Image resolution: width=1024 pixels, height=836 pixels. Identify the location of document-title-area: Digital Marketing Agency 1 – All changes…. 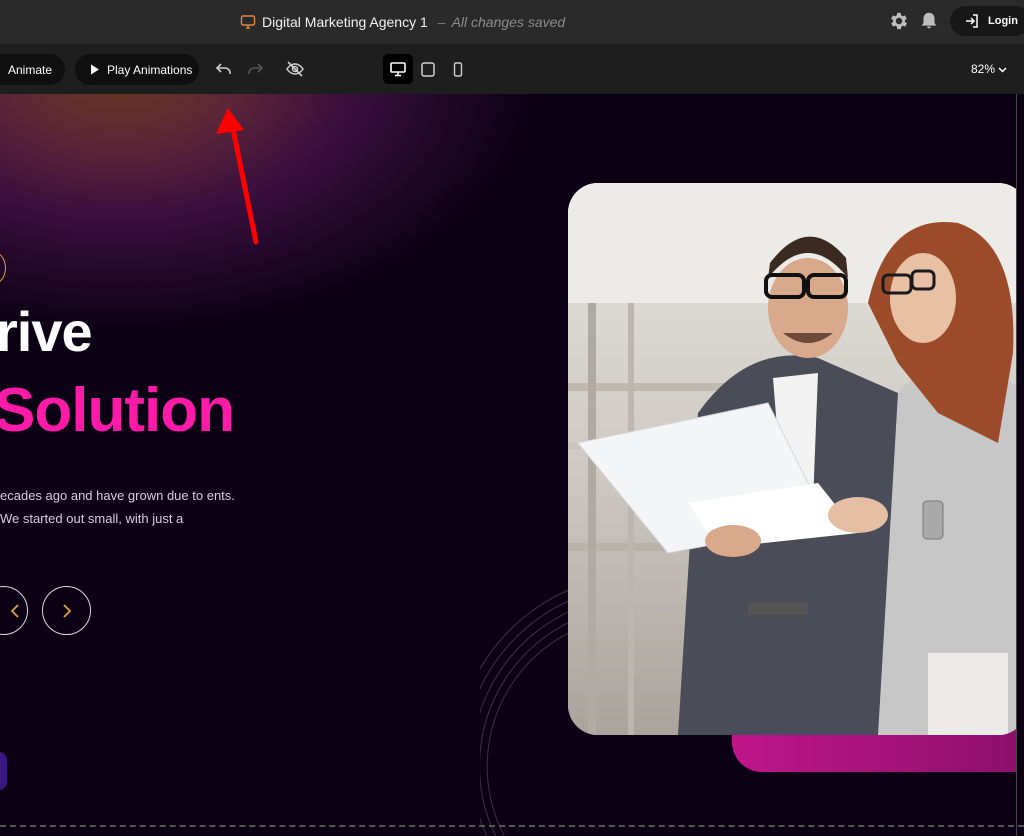
(402, 22).